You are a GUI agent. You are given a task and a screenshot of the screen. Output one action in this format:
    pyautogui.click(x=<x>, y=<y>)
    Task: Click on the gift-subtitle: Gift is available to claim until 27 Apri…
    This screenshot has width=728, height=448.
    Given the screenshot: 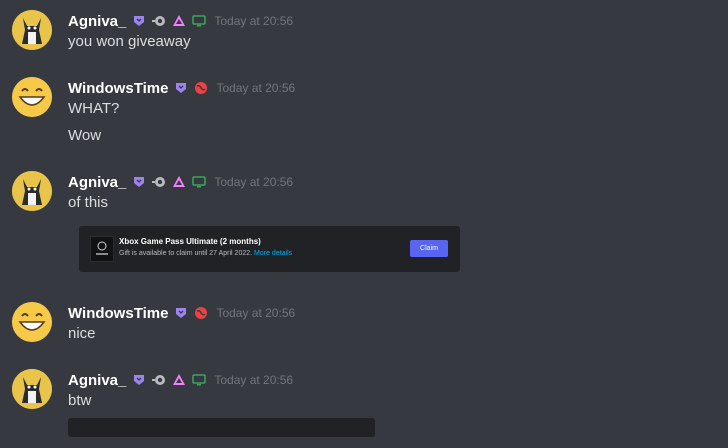 What is the action you would take?
    pyautogui.click(x=205, y=253)
    